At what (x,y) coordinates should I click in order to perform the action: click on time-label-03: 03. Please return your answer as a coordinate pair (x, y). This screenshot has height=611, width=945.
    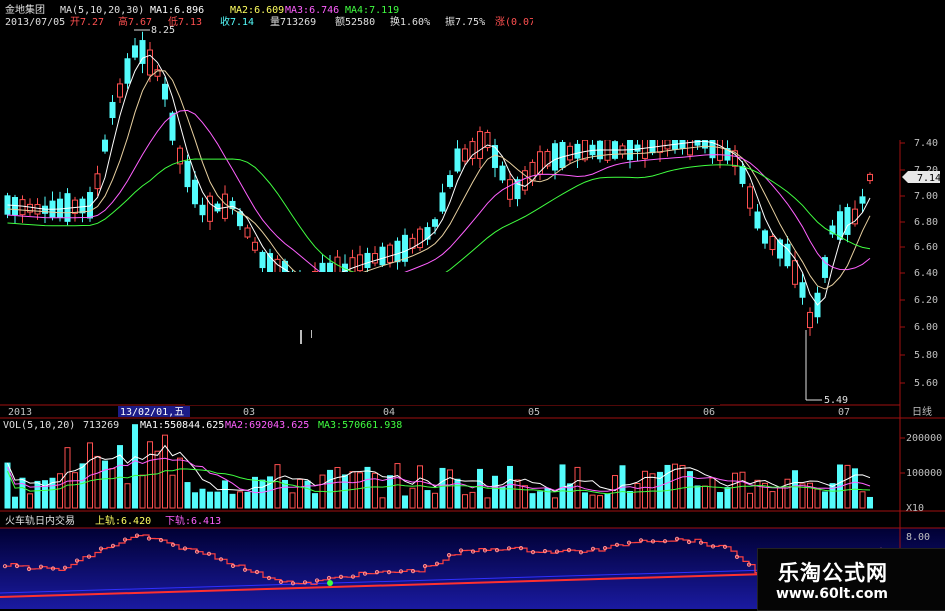
    Looking at the image, I should click on (249, 412).